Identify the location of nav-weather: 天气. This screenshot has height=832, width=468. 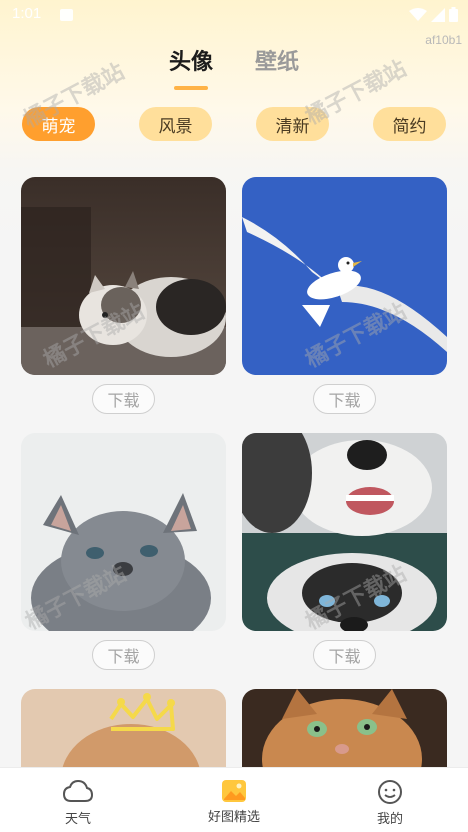
(78, 800).